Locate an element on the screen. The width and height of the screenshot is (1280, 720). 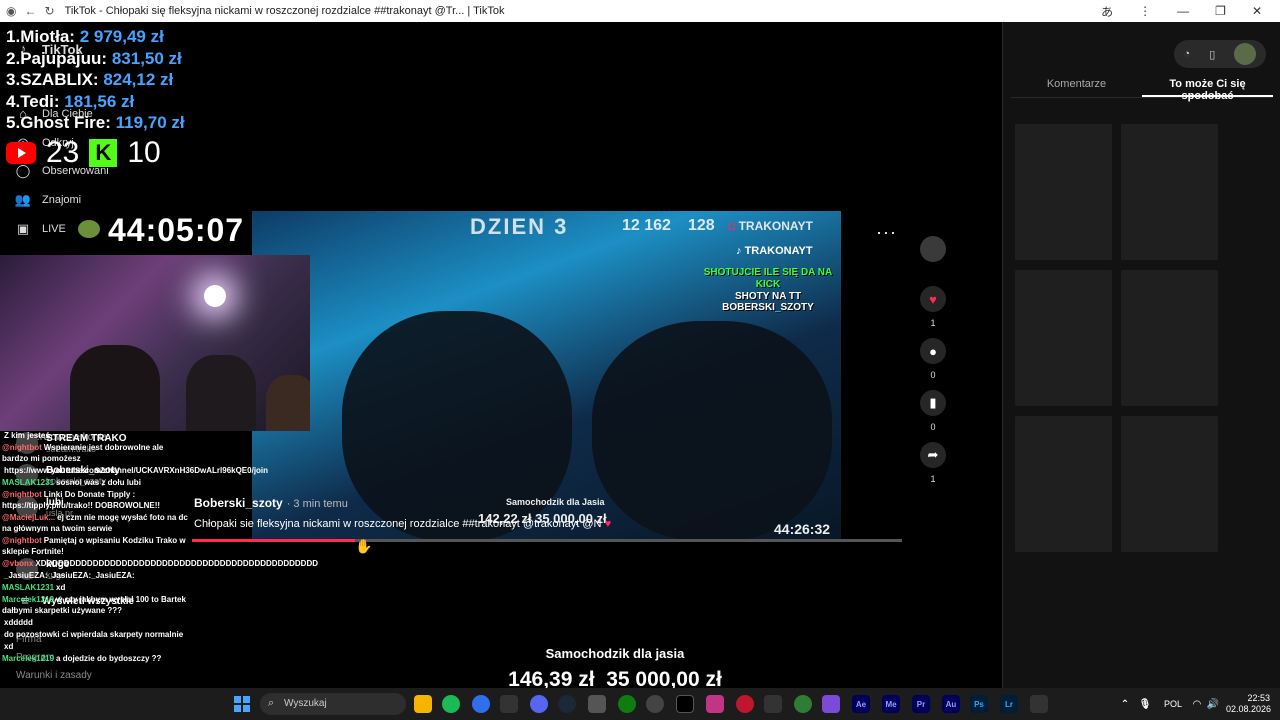
after-effects-icon: Ae is located at coordinates (861, 704).